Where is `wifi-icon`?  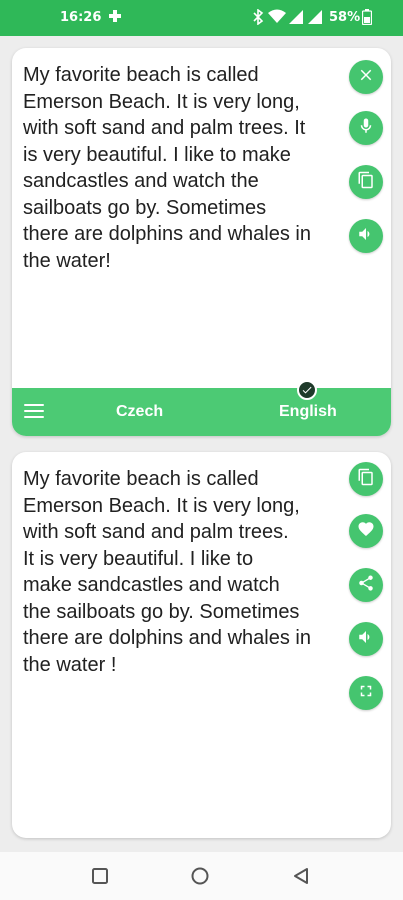 wifi-icon is located at coordinates (277, 19).